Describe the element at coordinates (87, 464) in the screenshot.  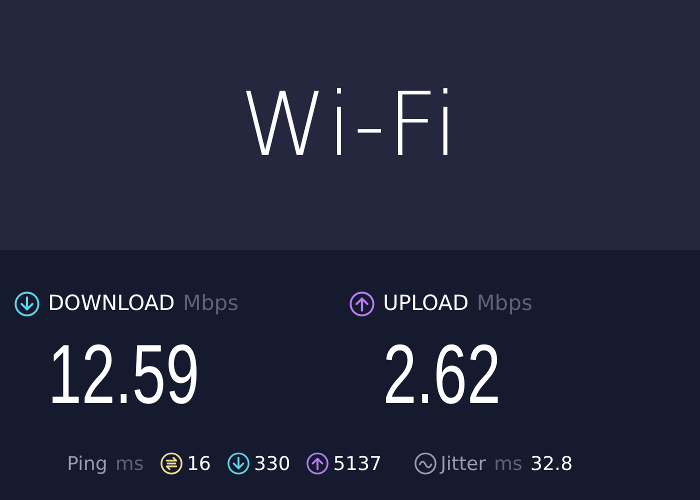
I see `ping-label: Ping` at that location.